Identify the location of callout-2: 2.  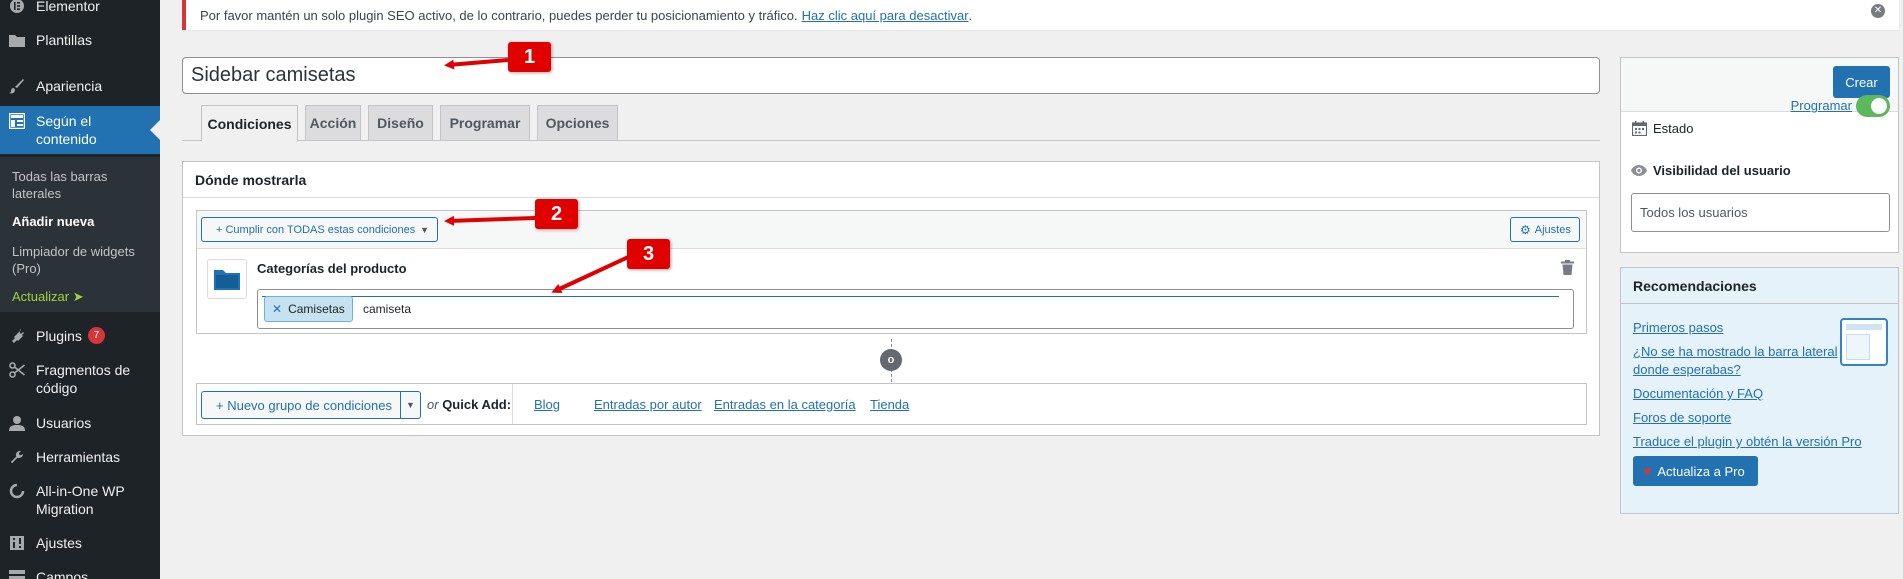
(556, 214).